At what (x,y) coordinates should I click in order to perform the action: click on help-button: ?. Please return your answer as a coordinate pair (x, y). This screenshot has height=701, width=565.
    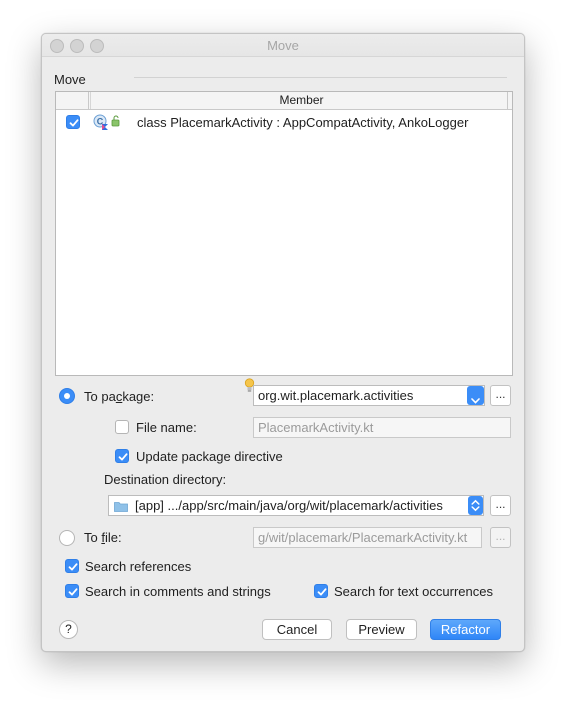
    Looking at the image, I should click on (68, 629).